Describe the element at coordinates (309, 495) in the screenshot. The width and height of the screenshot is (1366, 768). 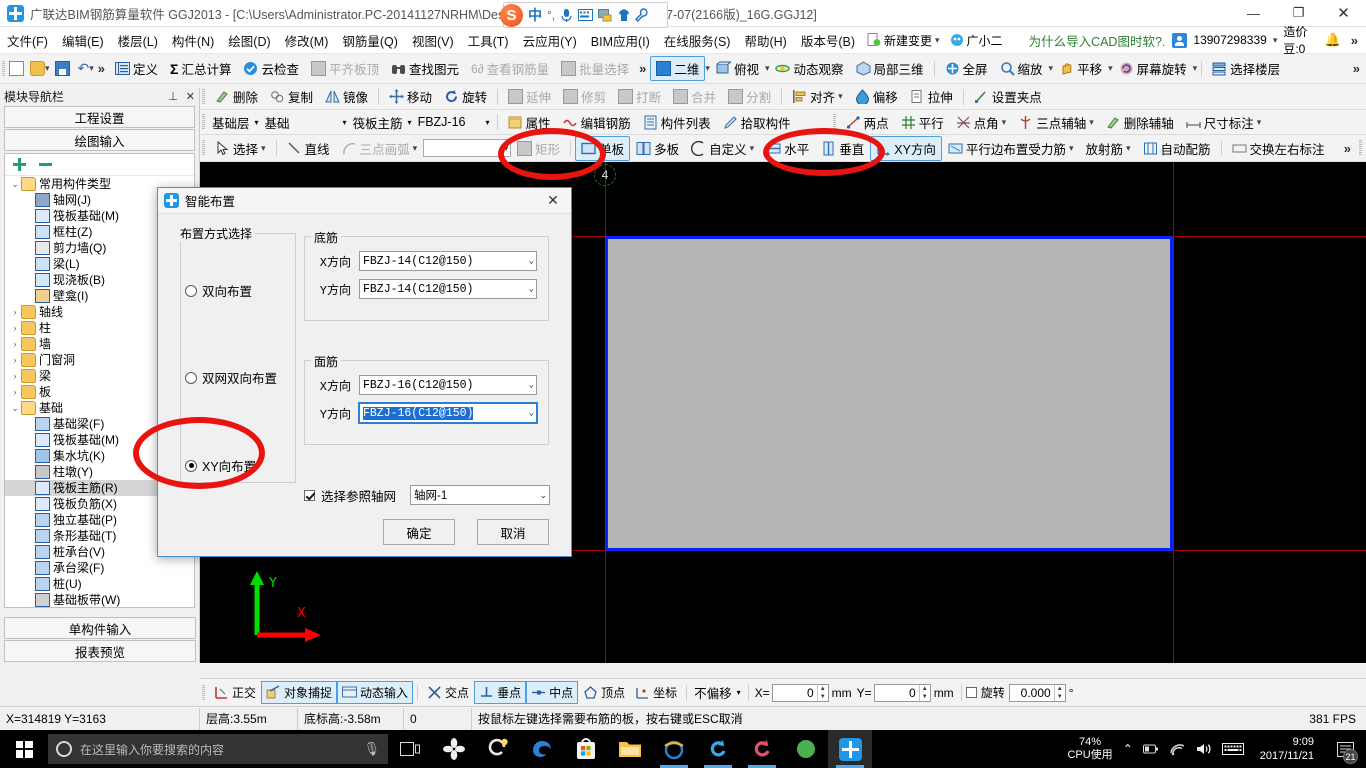
I see `ref-grid-checkbox` at that location.